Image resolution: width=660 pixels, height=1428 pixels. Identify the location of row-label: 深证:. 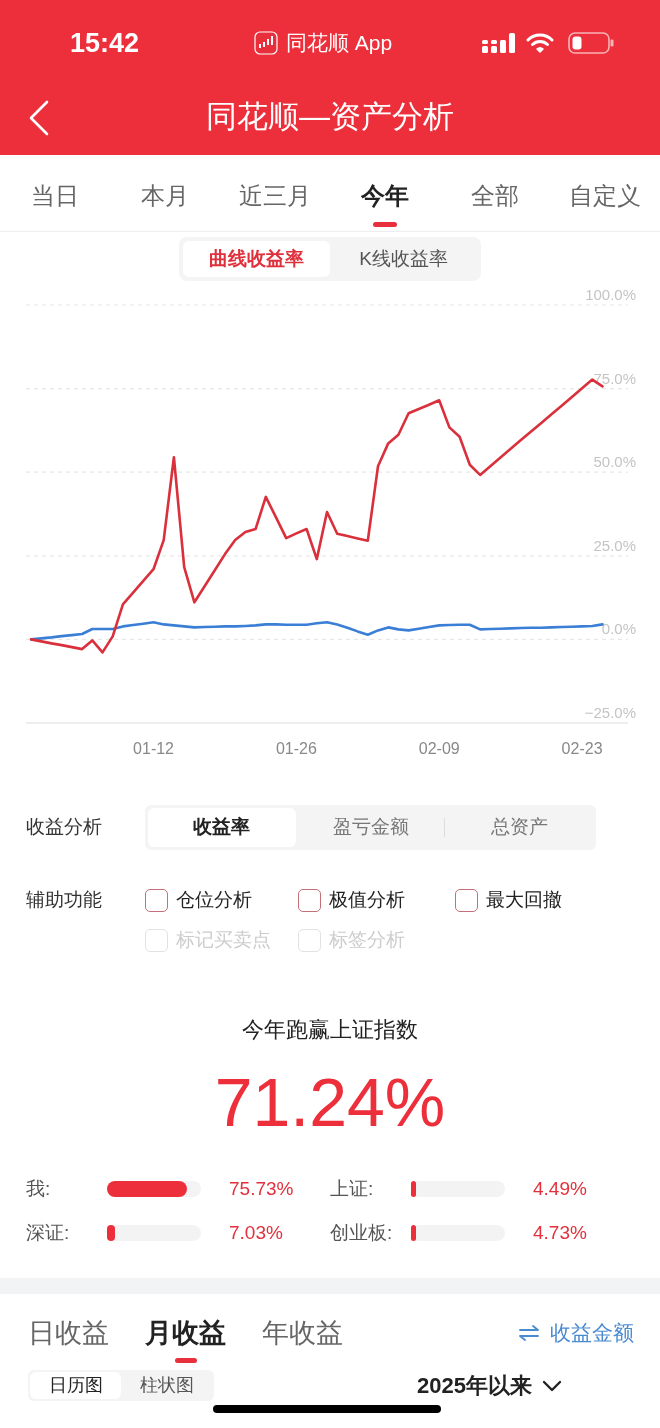
(48, 1232).